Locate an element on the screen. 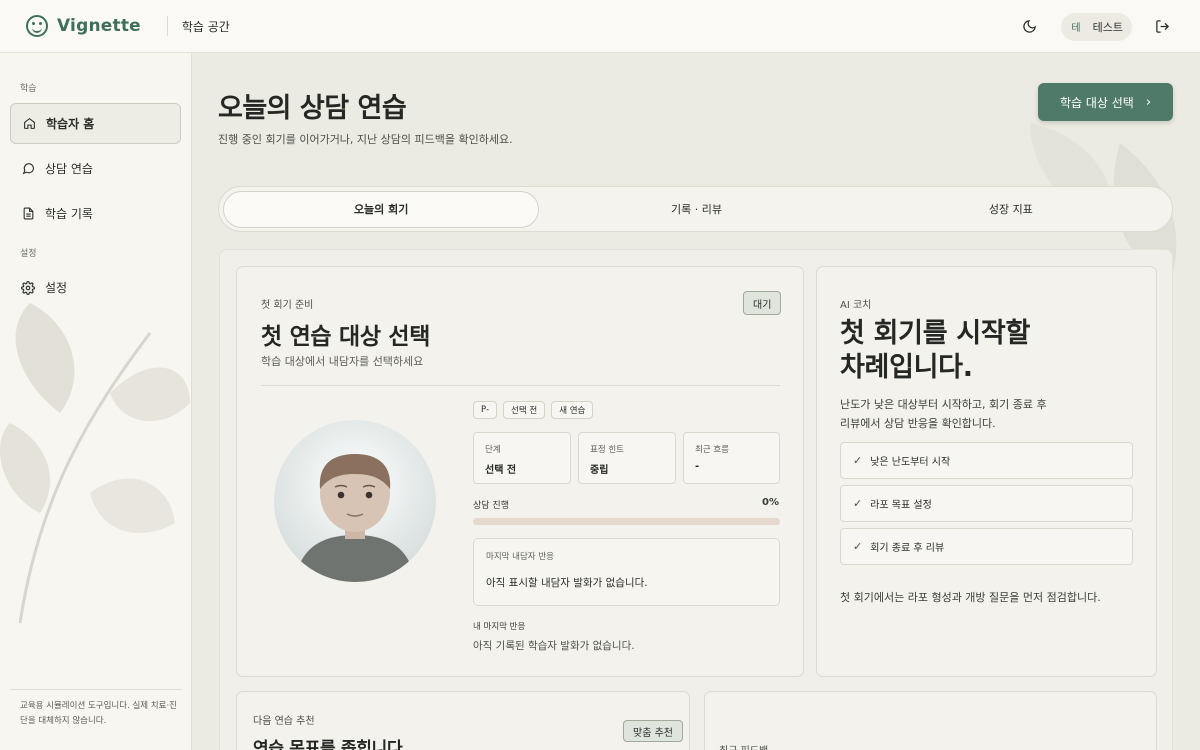 The image size is (1200, 750). theme-toggle-moon-icon is located at coordinates (1029, 27).